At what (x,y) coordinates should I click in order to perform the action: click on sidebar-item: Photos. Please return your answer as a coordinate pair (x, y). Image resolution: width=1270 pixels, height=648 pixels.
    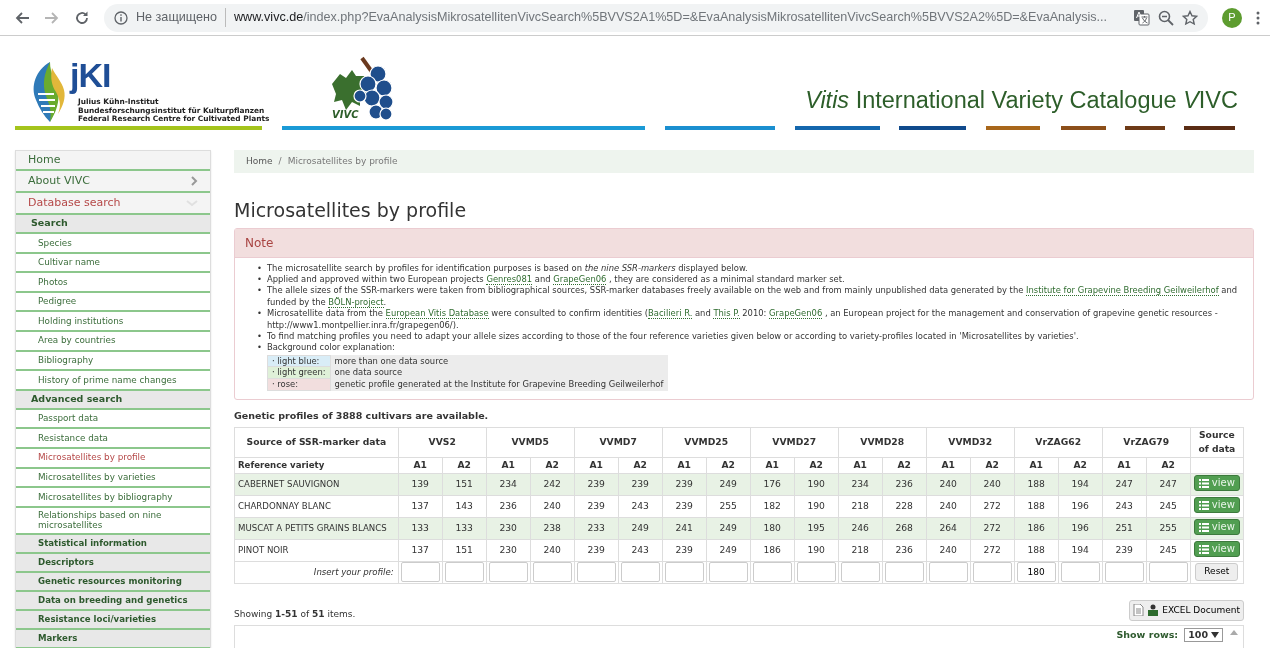
    Looking at the image, I should click on (113, 283).